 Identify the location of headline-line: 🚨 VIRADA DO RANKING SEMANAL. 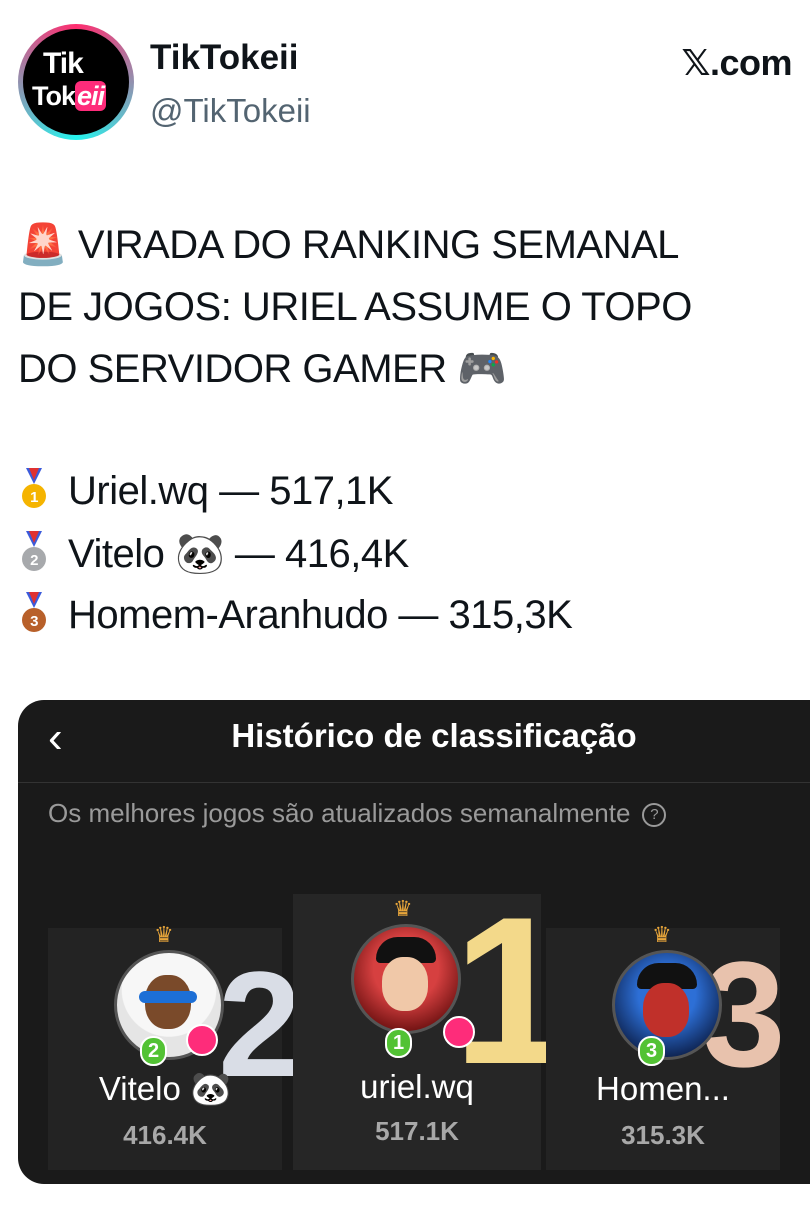
(348, 245).